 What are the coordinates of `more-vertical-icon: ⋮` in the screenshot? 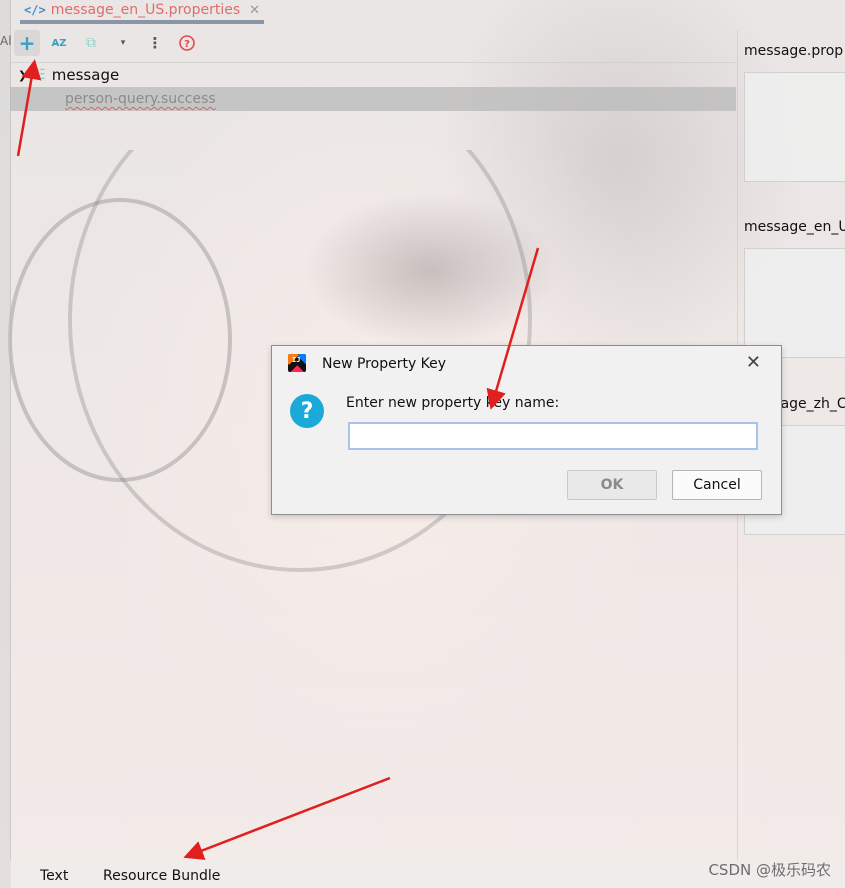 It's located at (155, 43).